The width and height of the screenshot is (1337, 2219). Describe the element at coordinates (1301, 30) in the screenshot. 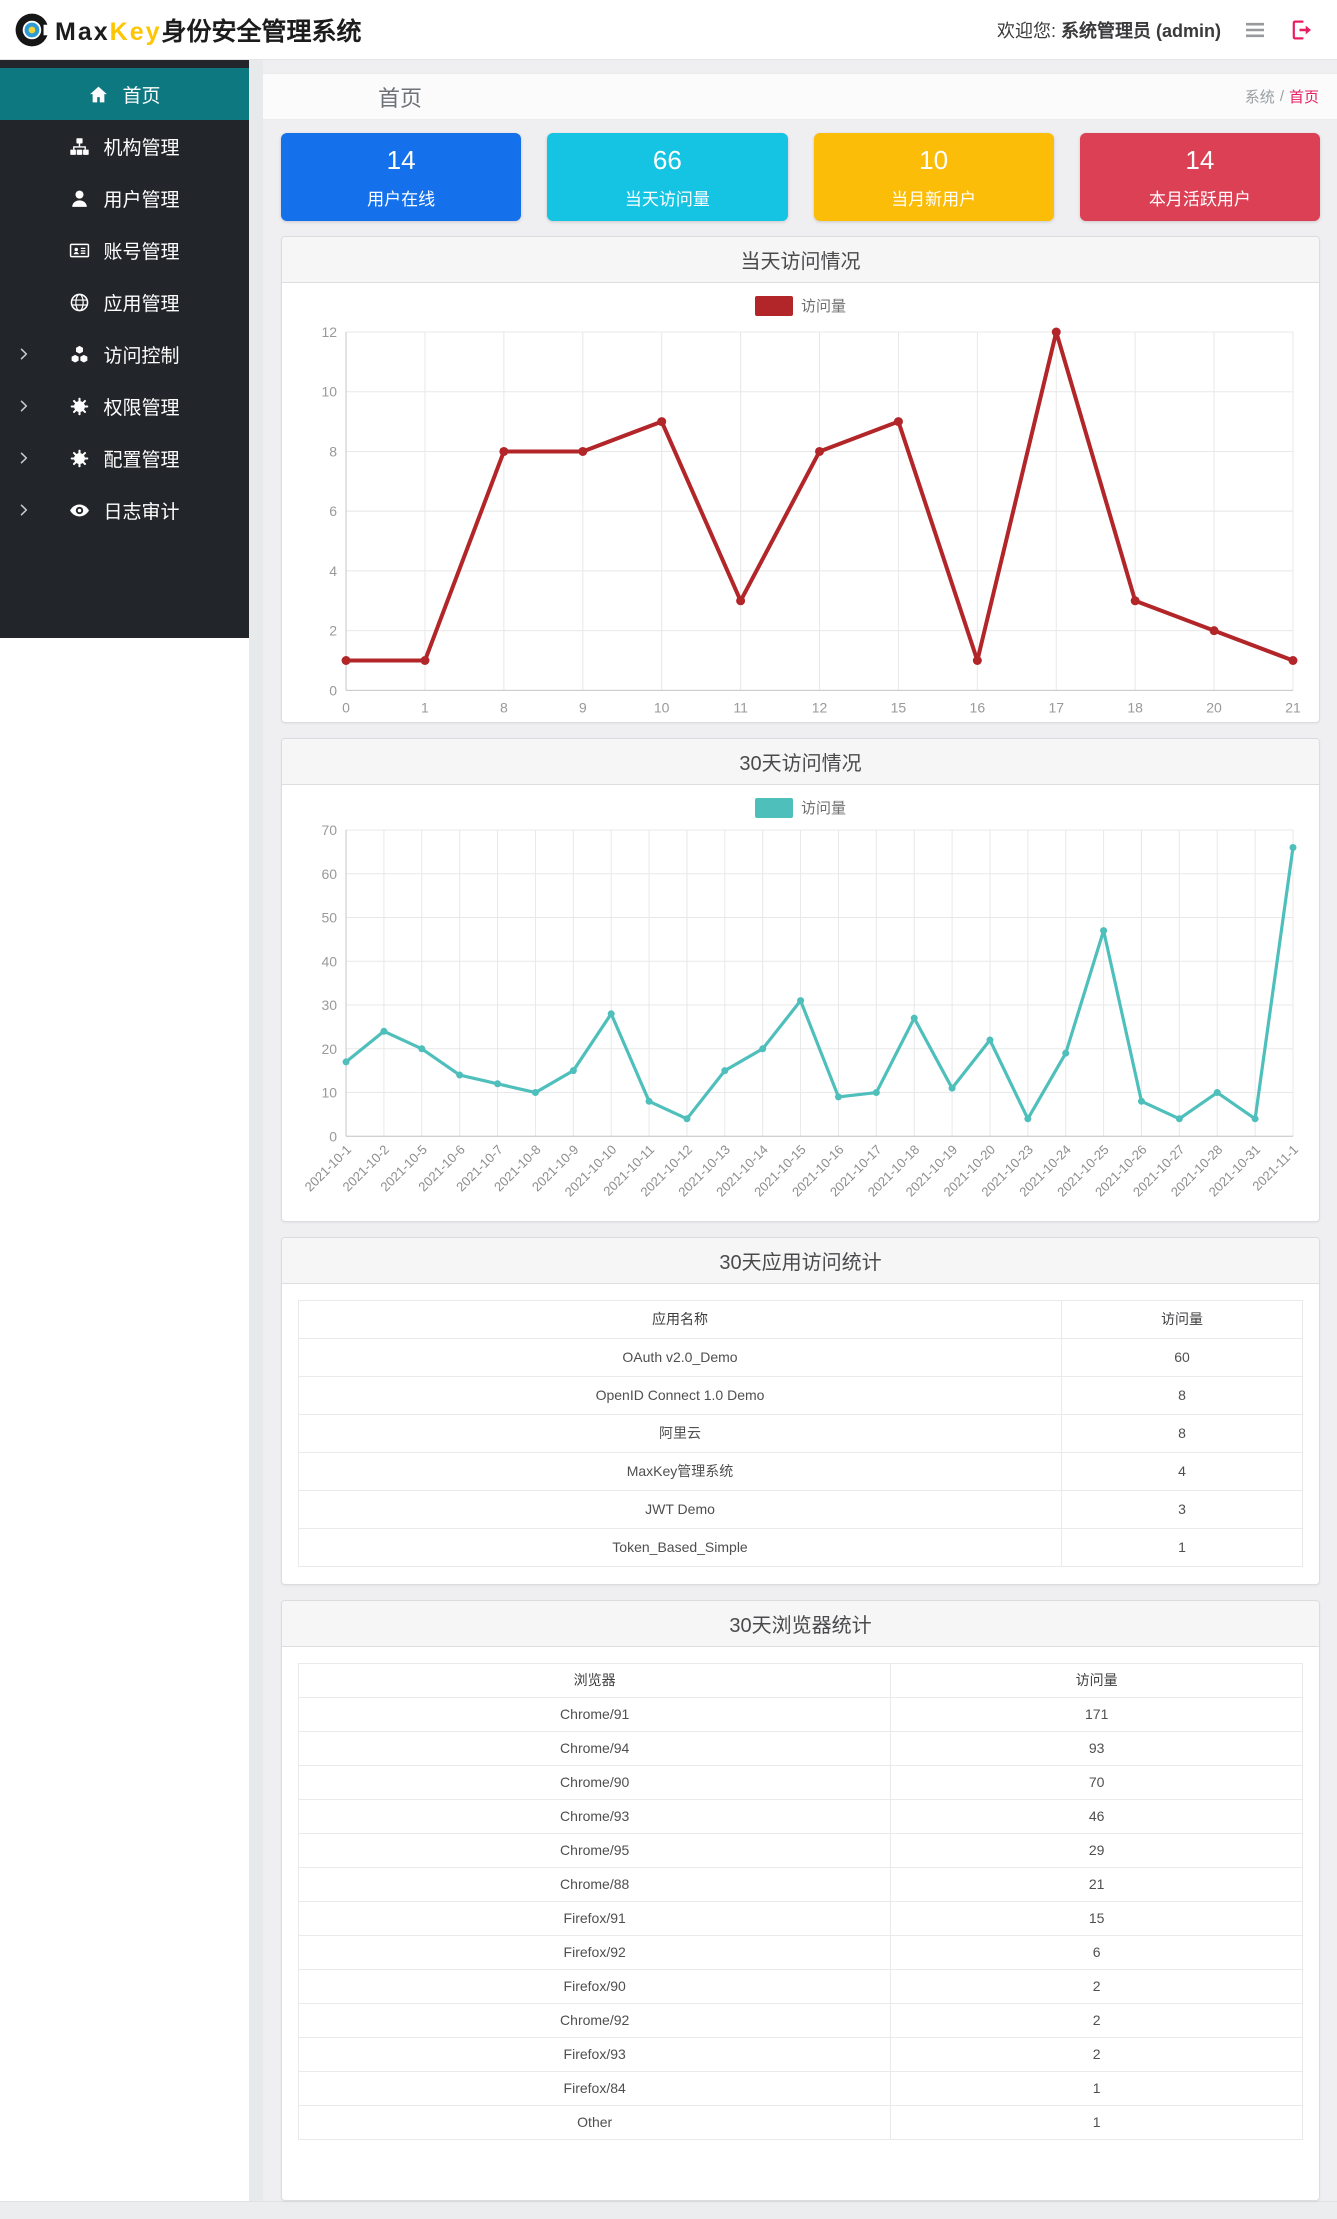

I see `logout-icon` at that location.